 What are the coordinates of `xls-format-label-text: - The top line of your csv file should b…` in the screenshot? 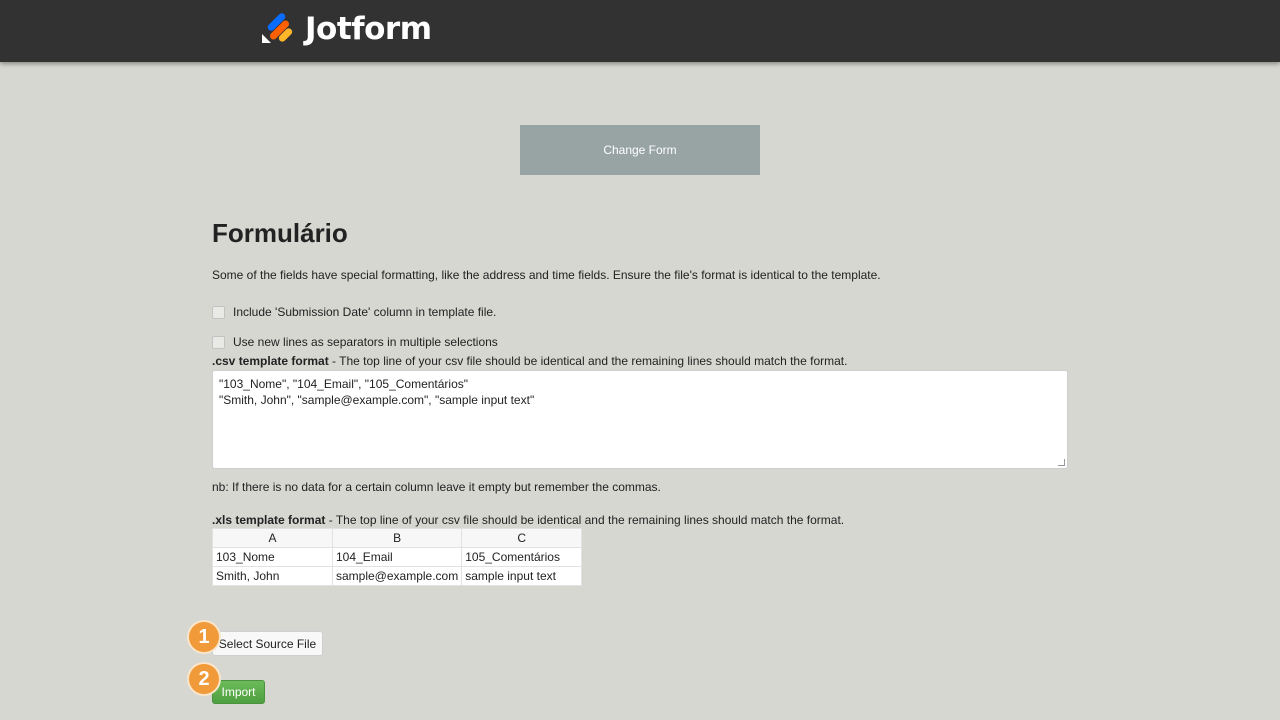 It's located at (585, 520).